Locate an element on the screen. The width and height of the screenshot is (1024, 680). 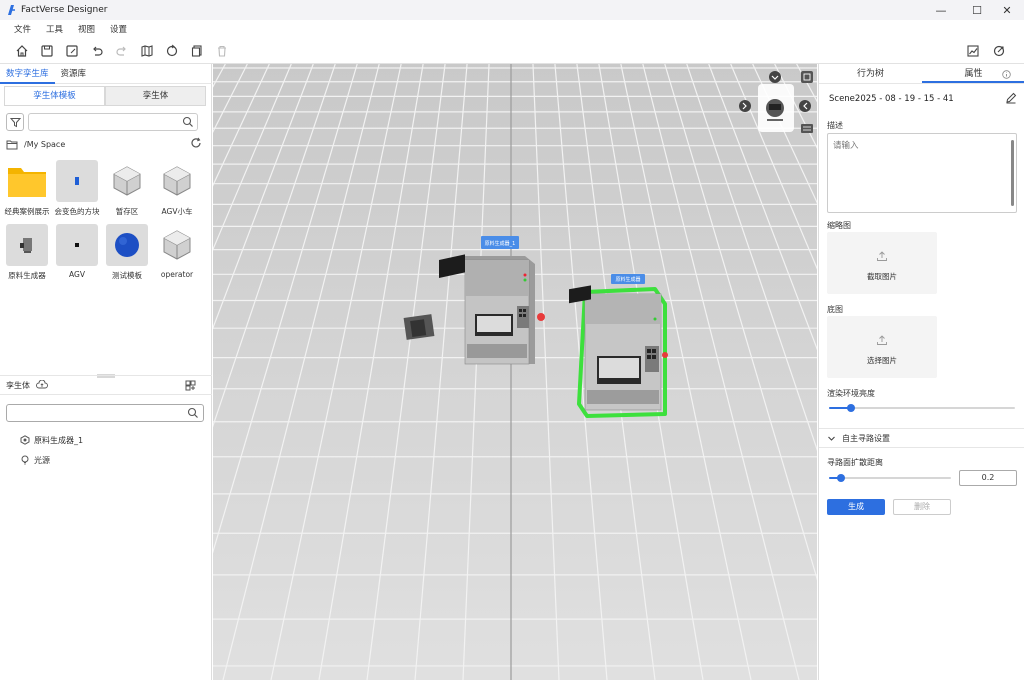
undo-icon is located at coordinates (98, 51).